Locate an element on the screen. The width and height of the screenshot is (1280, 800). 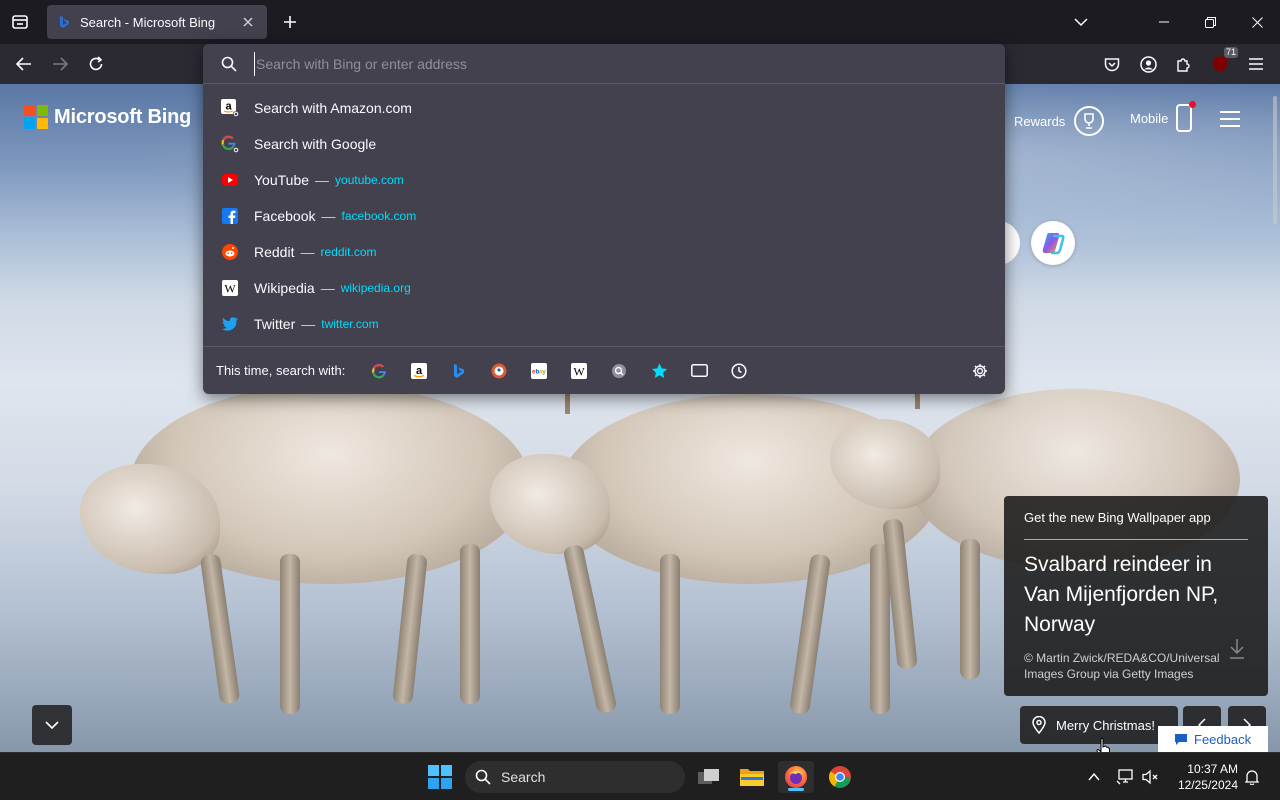
bing-favicon-icon is located at coordinates (64, 22).